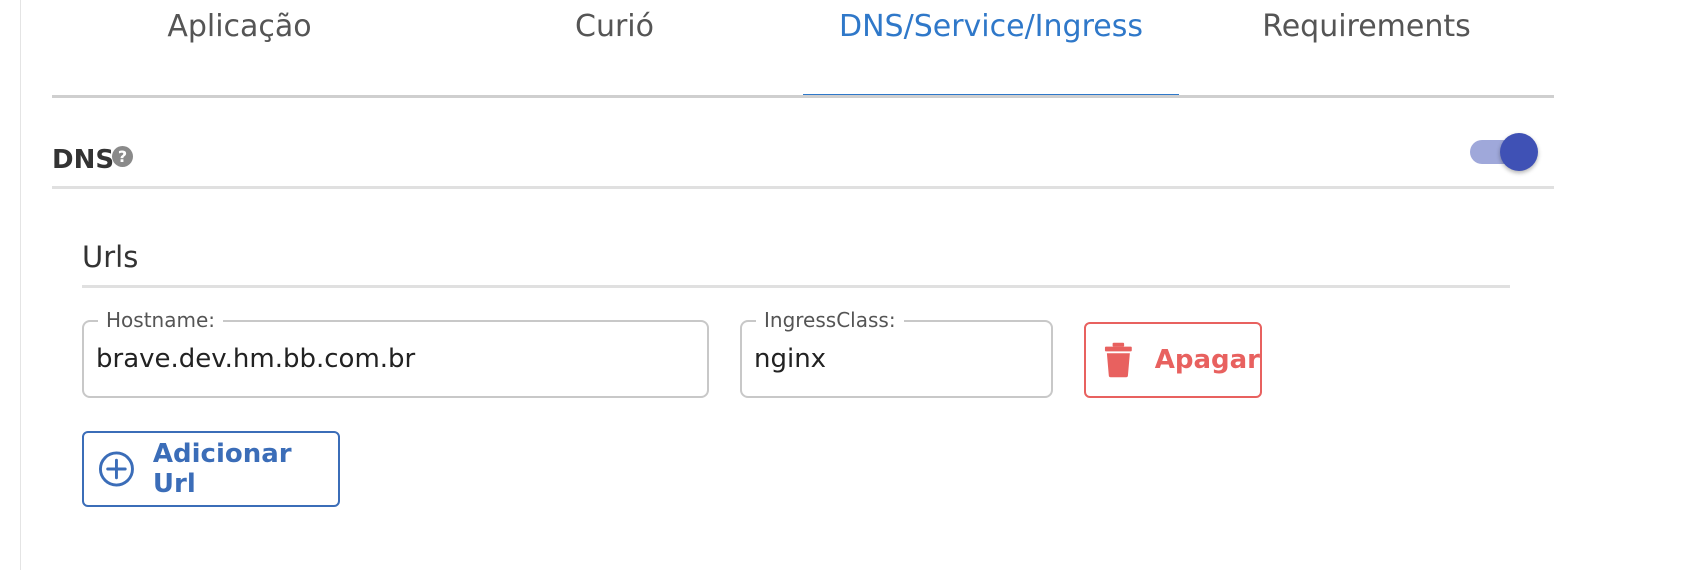 This screenshot has height=570, width=1702. What do you see at coordinates (803, 96) in the screenshot?
I see `tabs-divider` at bounding box center [803, 96].